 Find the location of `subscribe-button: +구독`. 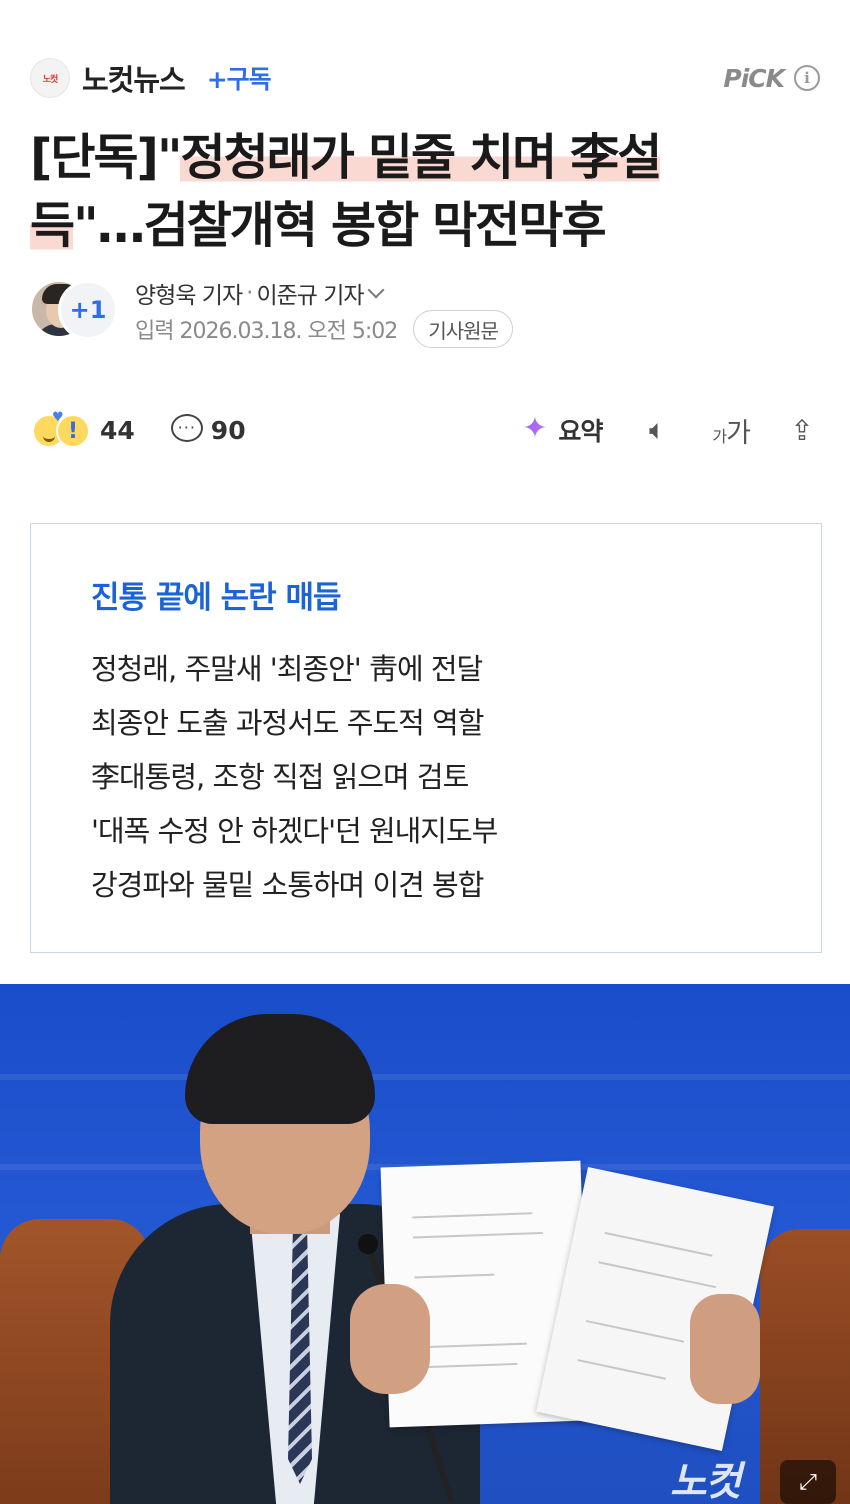

subscribe-button: +구독 is located at coordinates (239, 78).